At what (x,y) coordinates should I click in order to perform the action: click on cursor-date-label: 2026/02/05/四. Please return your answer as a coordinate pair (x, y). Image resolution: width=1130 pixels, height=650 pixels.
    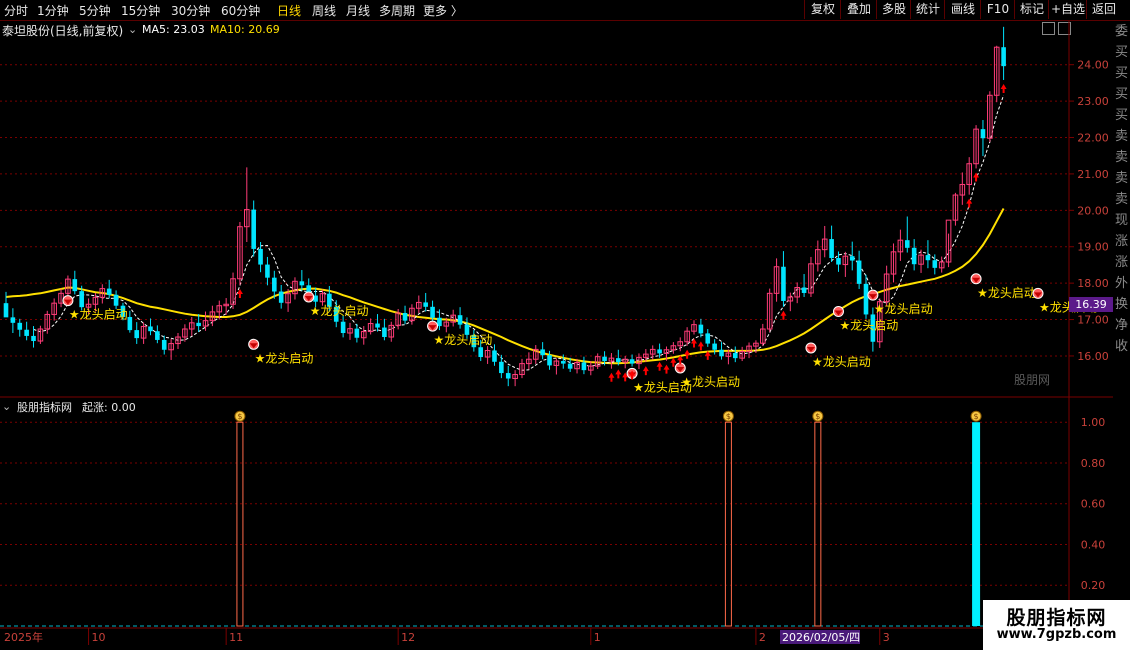
    Looking at the image, I should click on (821, 637).